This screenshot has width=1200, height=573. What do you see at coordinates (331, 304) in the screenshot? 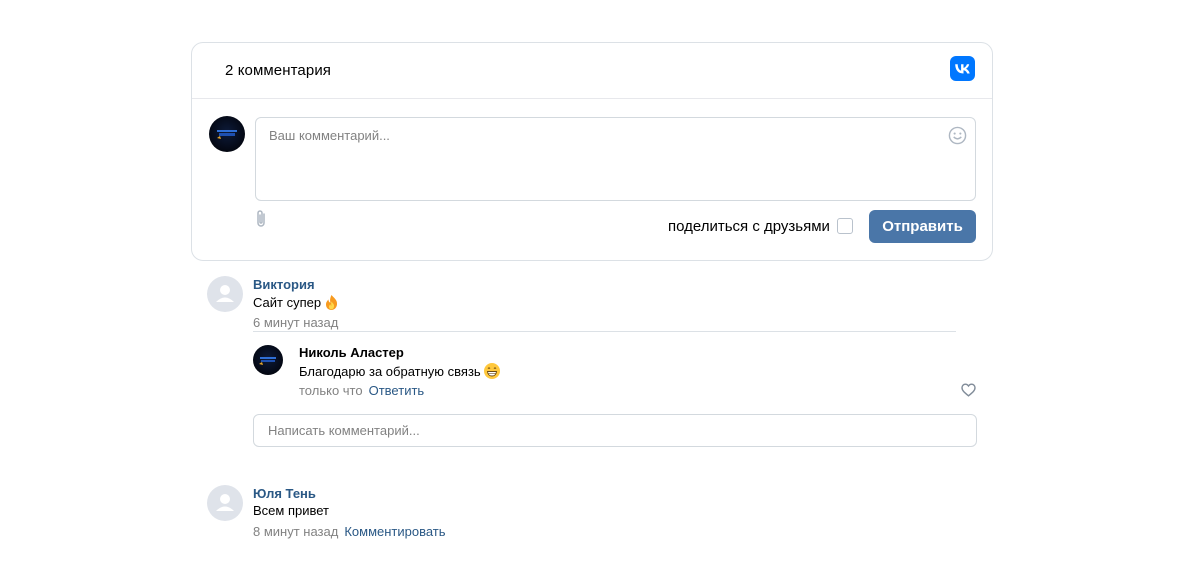
I see `fire-emoji-icon` at bounding box center [331, 304].